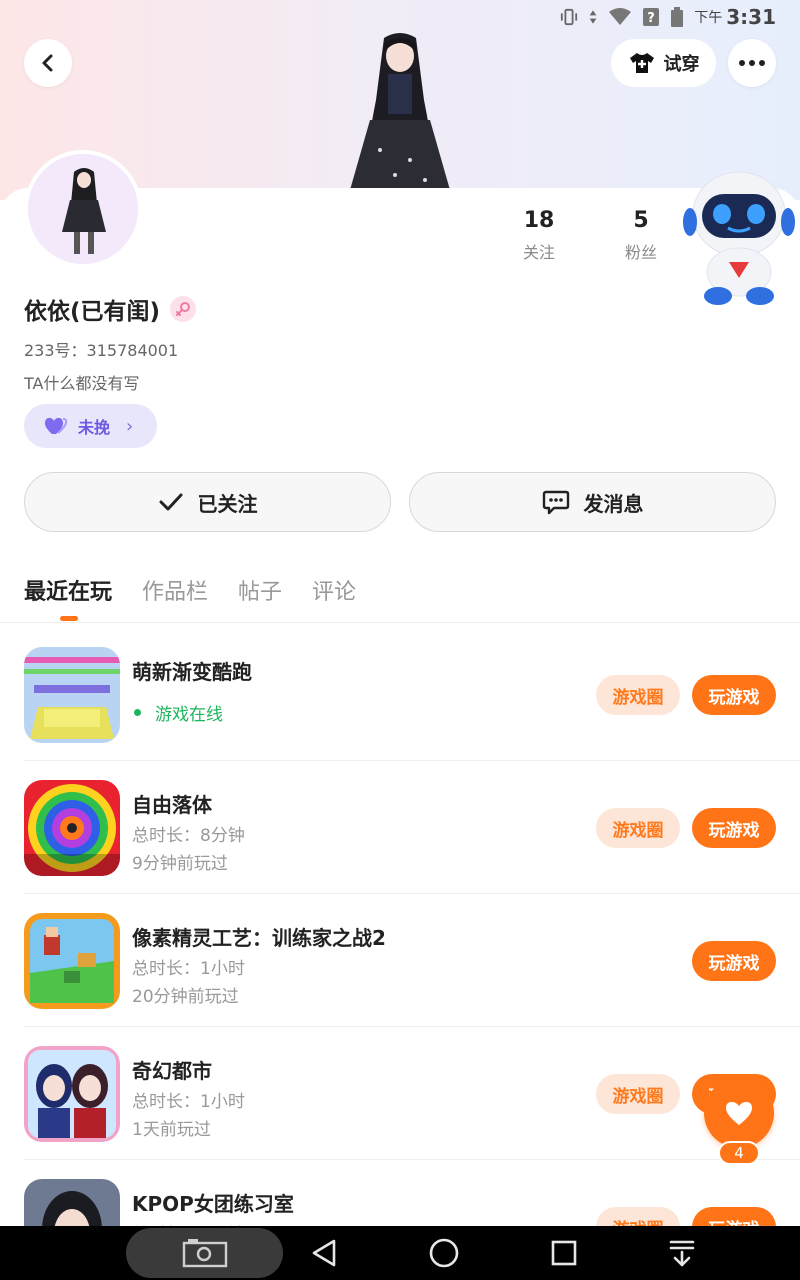  Describe the element at coordinates (172, 805) in the screenshot. I see `game-title: 自由落体` at that location.